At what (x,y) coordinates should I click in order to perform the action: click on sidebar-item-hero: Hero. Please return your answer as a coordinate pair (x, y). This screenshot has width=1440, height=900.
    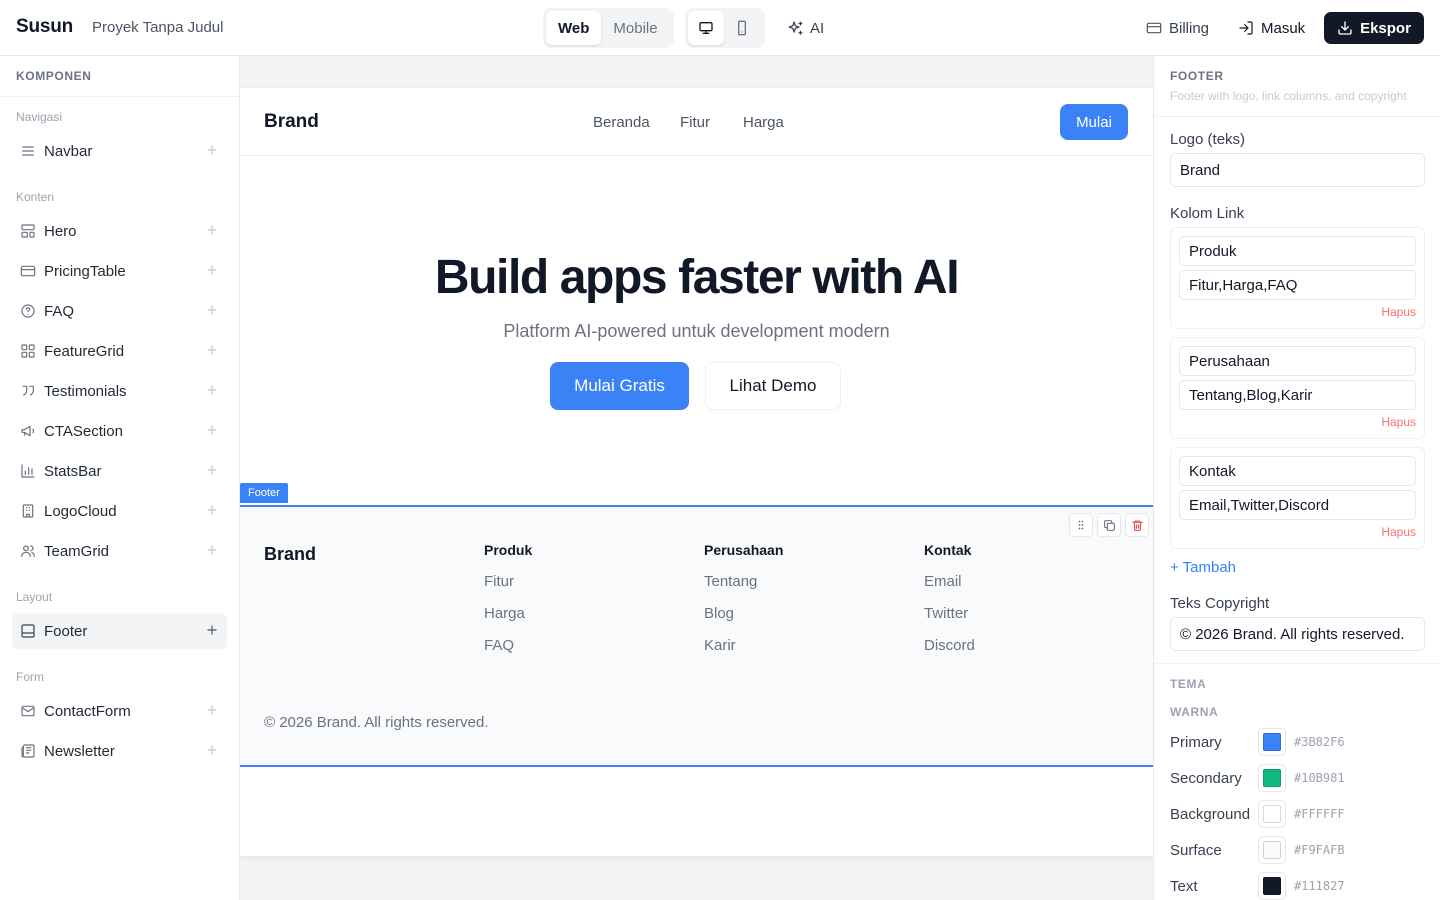
    Looking at the image, I should click on (119, 231).